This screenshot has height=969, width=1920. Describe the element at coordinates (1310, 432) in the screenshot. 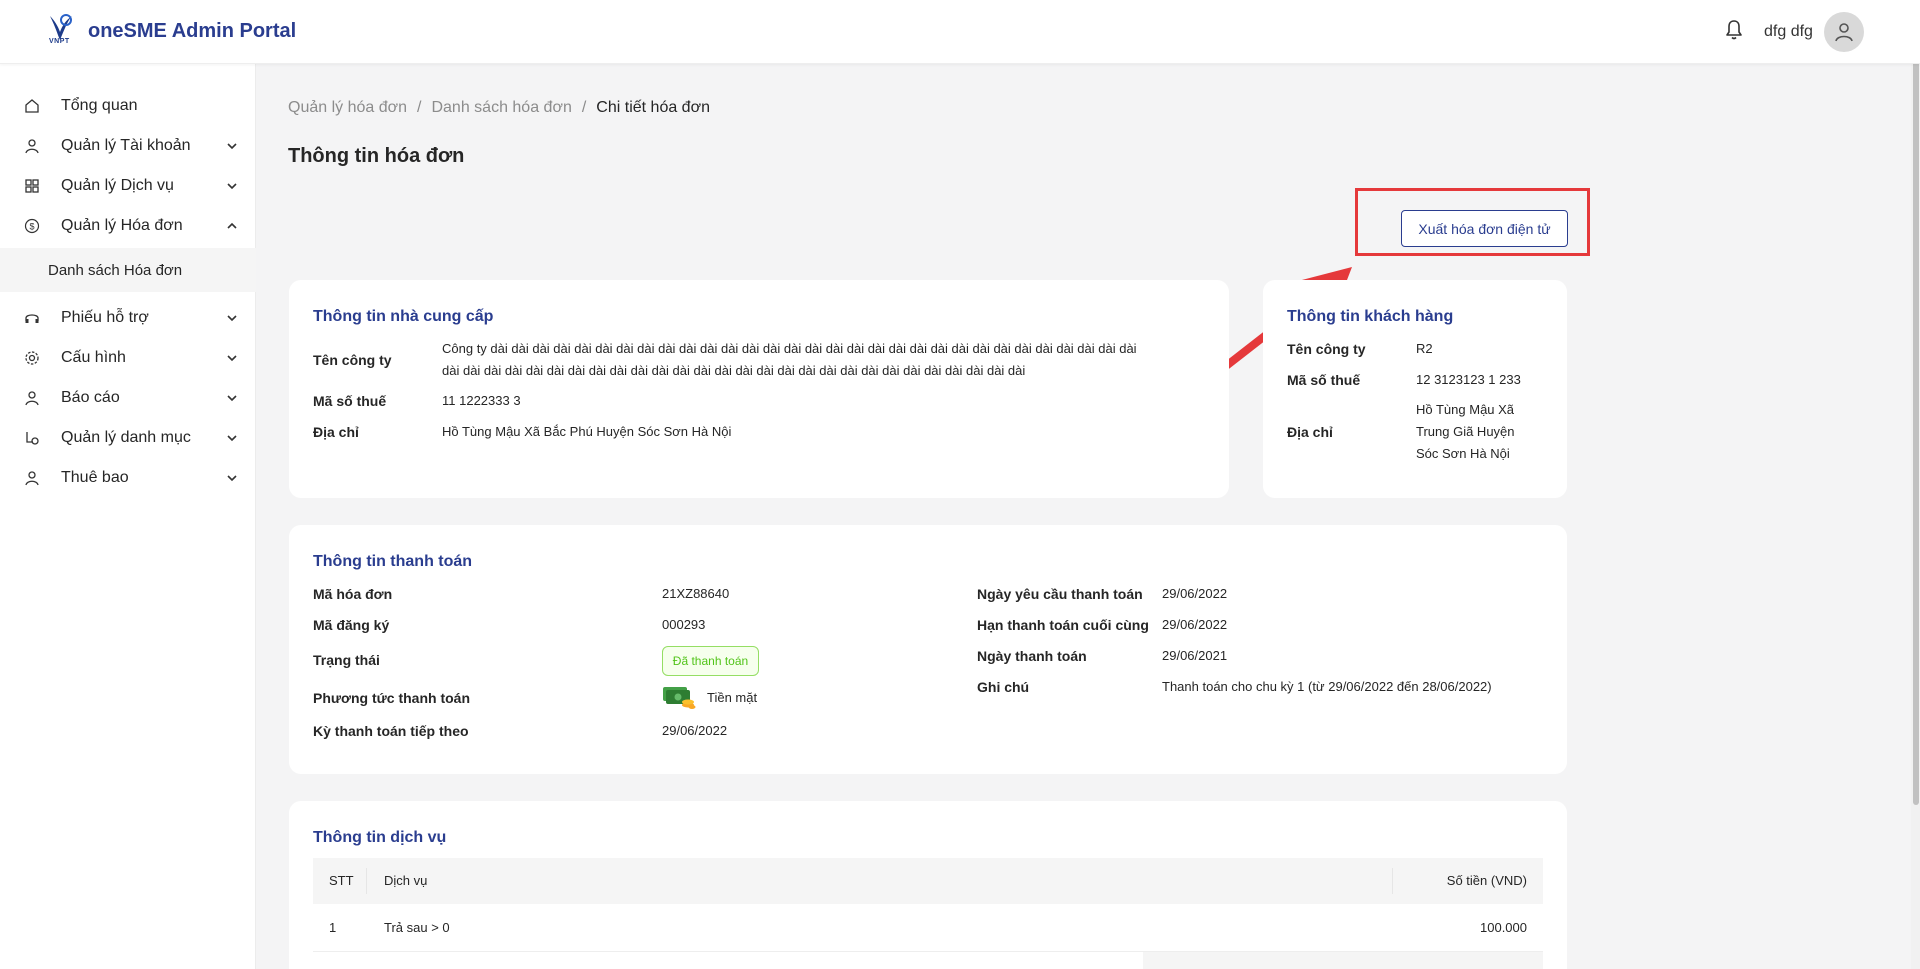

I see `customer-address-label: Địa chỉ` at that location.